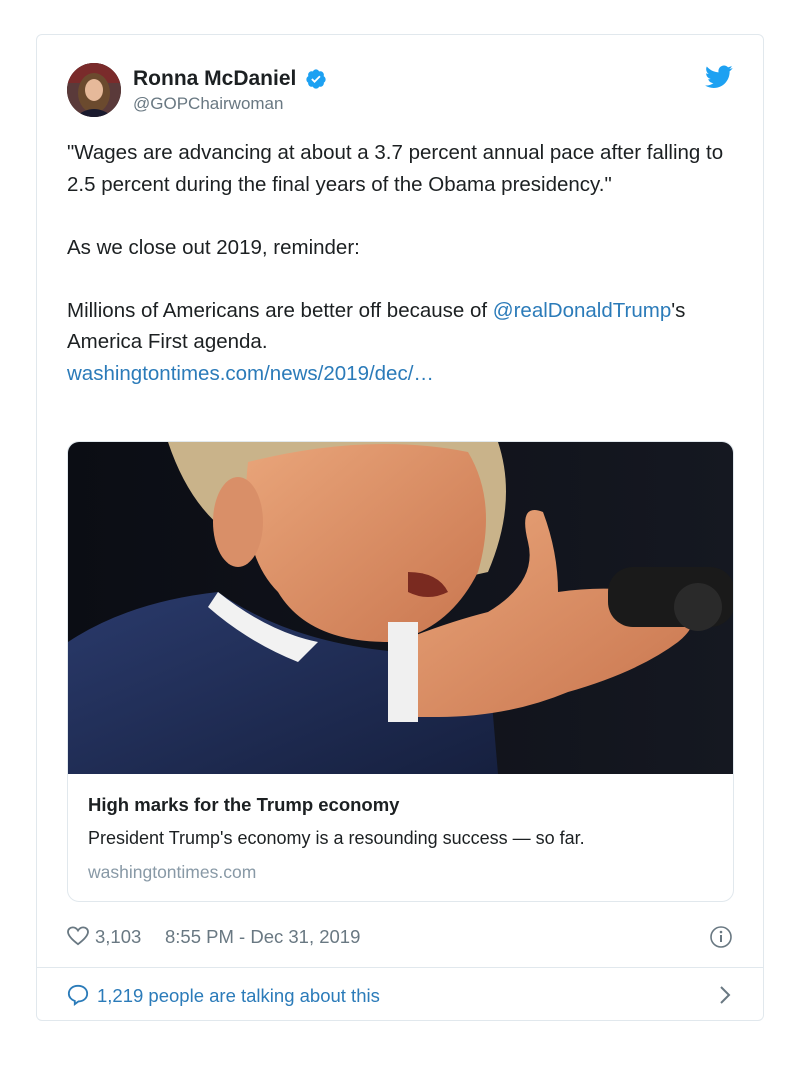  Describe the element at coordinates (238, 995) in the screenshot. I see `people-talking-text: 1,219 people are talking about this` at that location.